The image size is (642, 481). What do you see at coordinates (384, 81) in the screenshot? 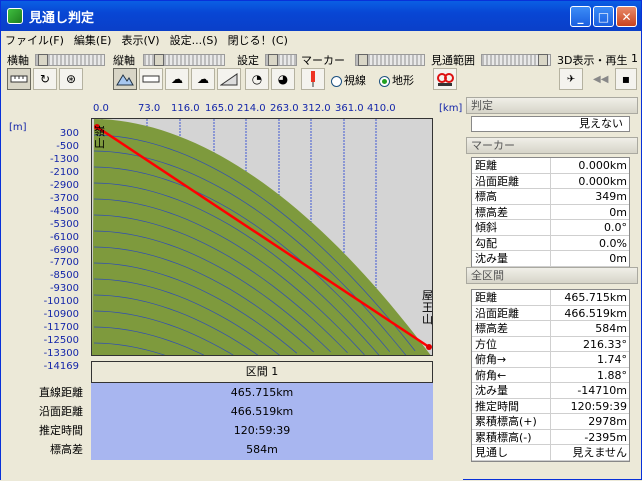
I see `radio-terrain-indicator` at bounding box center [384, 81].